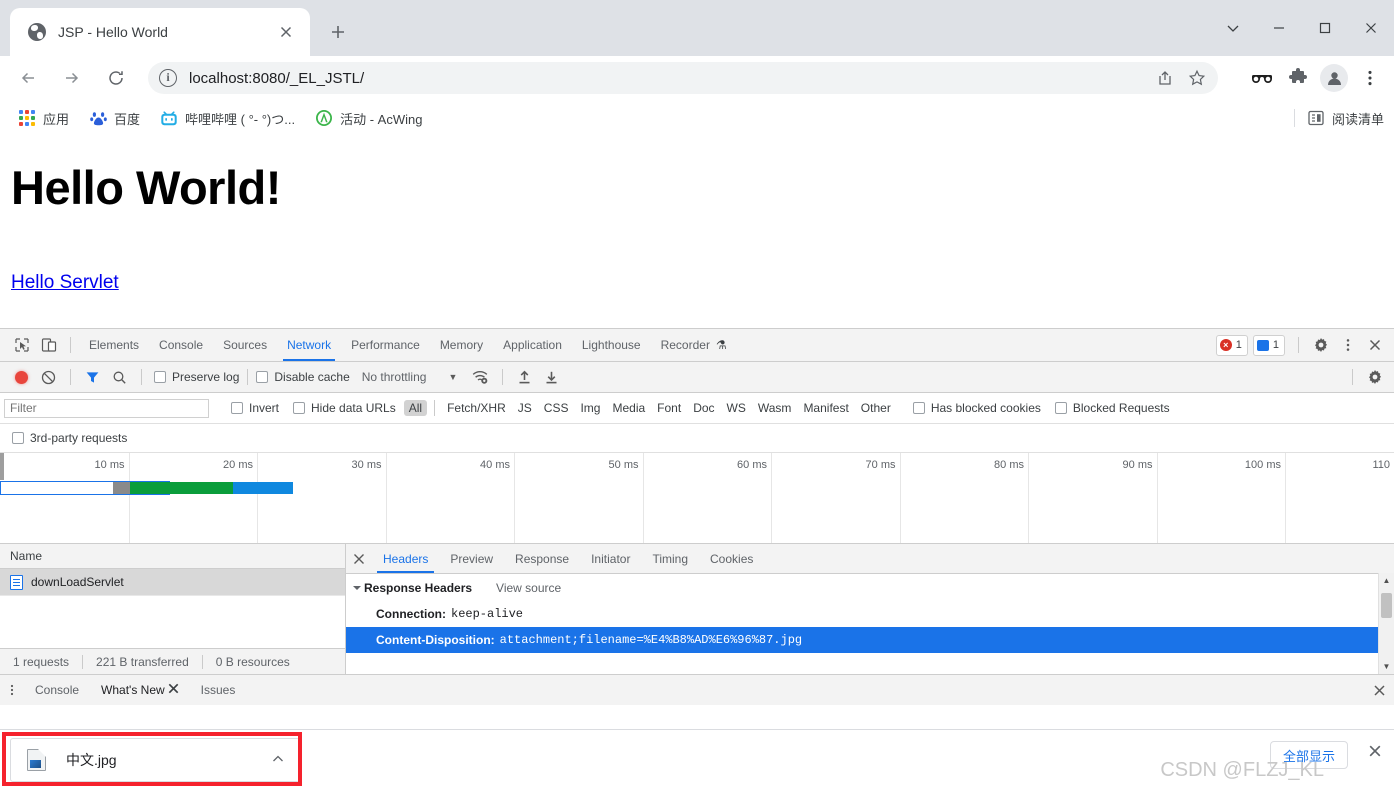  Describe the element at coordinates (610, 558) in the screenshot. I see `details-tab-initiator: Initiator` at that location.